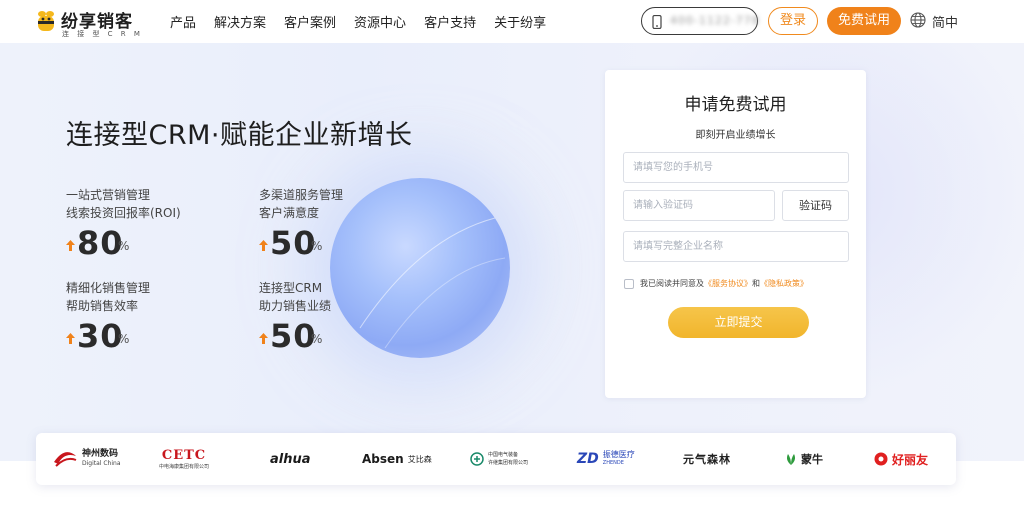 This screenshot has height=508, width=1024. Describe the element at coordinates (715, 20) in the screenshot. I see `hotline-number: 400-1122-778` at that location.